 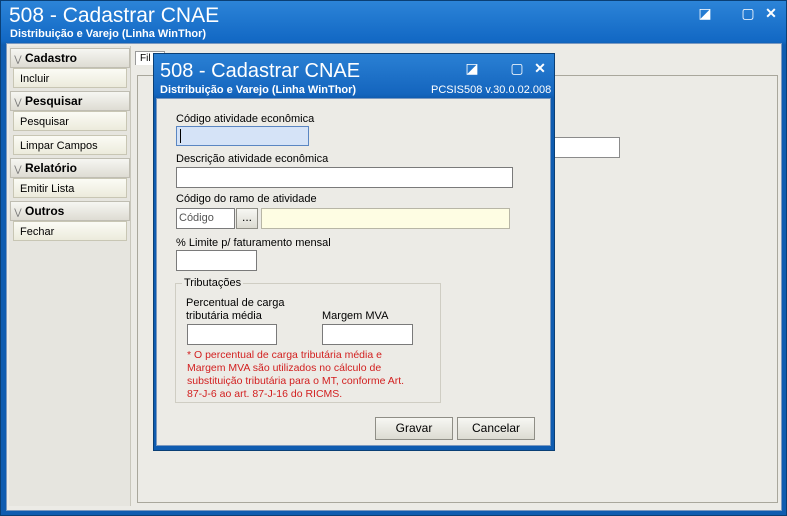 I want to click on percentual-carga-label-line2: tributária média, so click(x=224, y=316).